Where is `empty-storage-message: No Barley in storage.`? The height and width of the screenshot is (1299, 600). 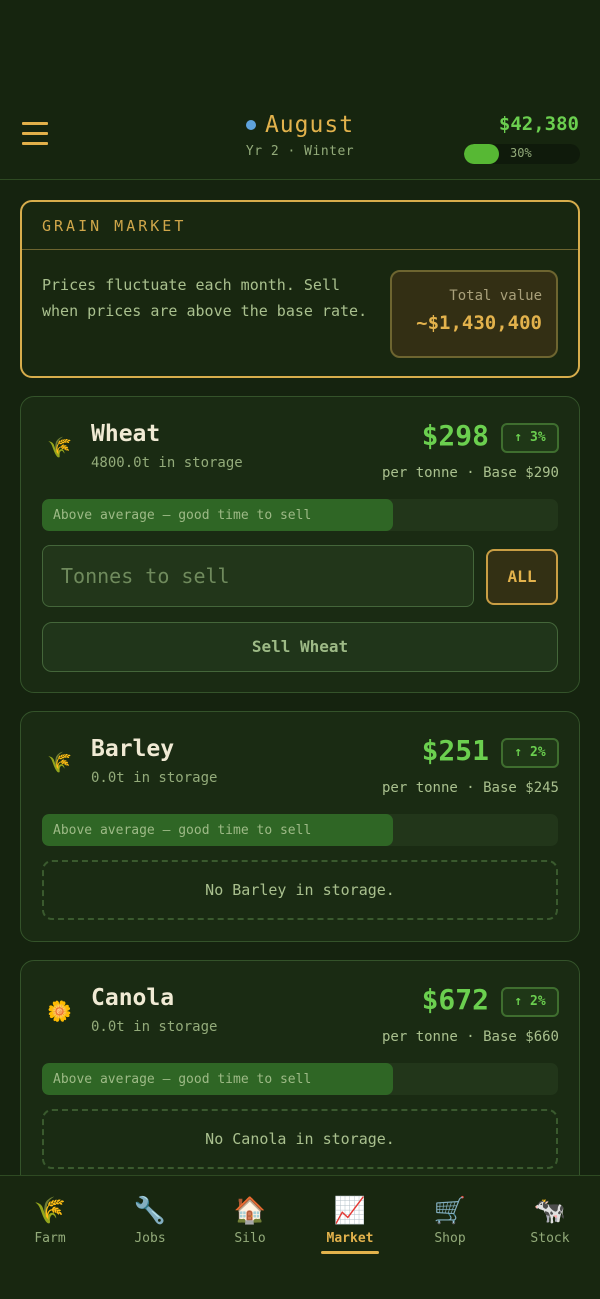
empty-storage-message: No Barley in storage. is located at coordinates (300, 890).